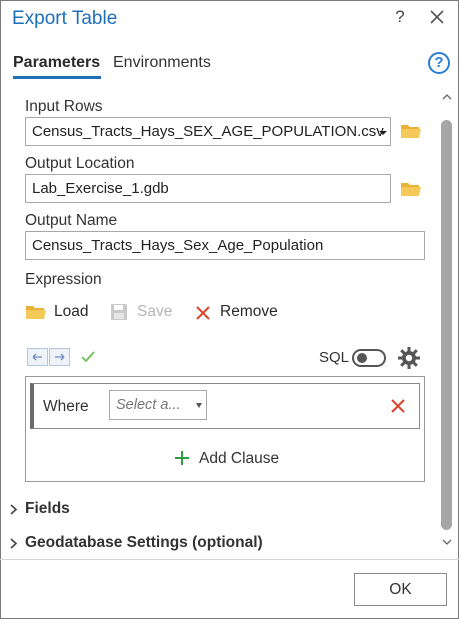 This screenshot has width=459, height=619. I want to click on help-circle-icon: ?, so click(439, 63).